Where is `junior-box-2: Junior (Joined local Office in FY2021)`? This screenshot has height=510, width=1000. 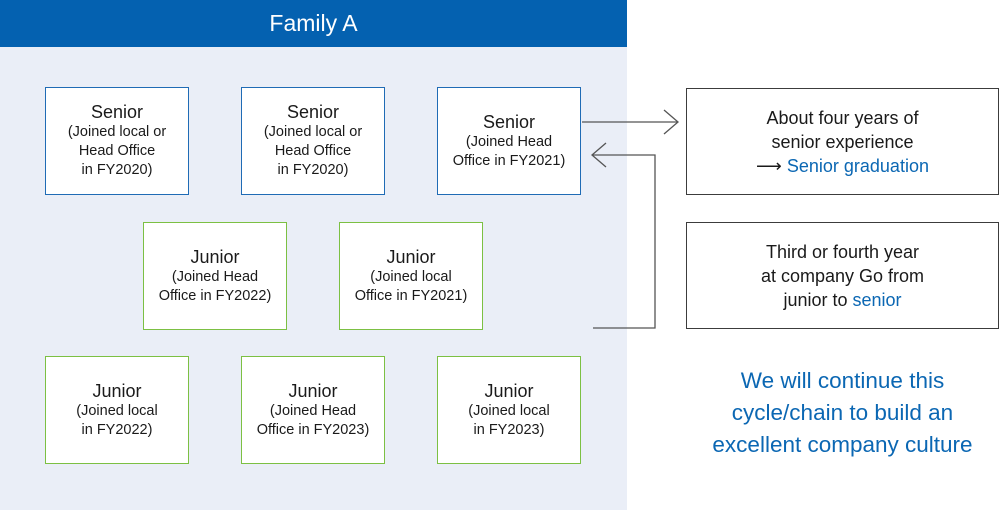 junior-box-2: Junior (Joined local Office in FY2021) is located at coordinates (411, 276).